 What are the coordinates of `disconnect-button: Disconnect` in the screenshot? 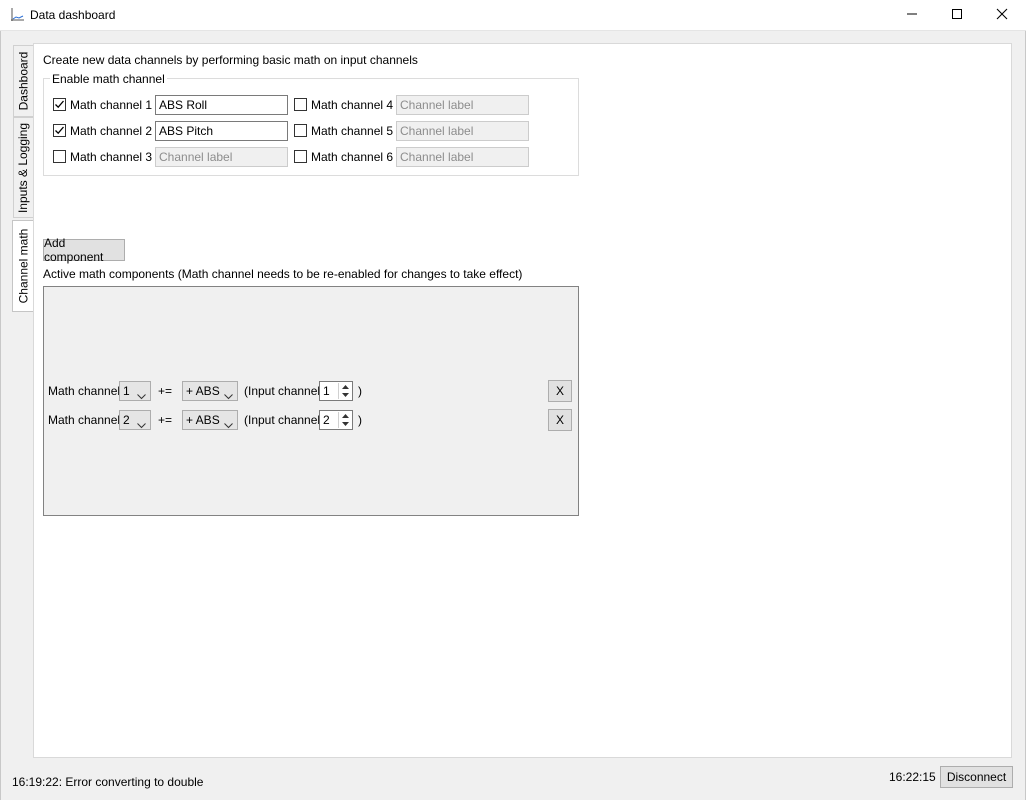 It's located at (976, 777).